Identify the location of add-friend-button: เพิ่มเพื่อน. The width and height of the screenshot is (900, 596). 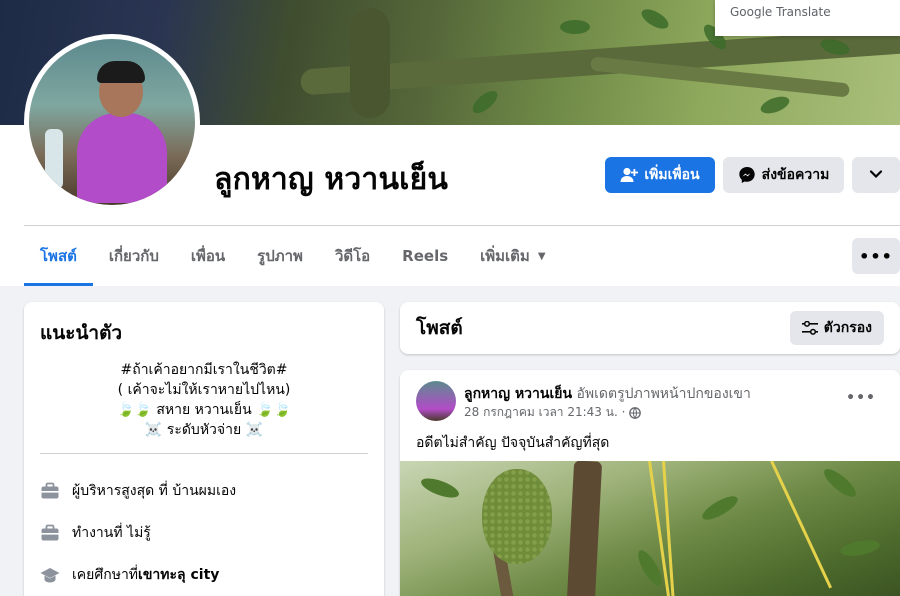
(660, 175).